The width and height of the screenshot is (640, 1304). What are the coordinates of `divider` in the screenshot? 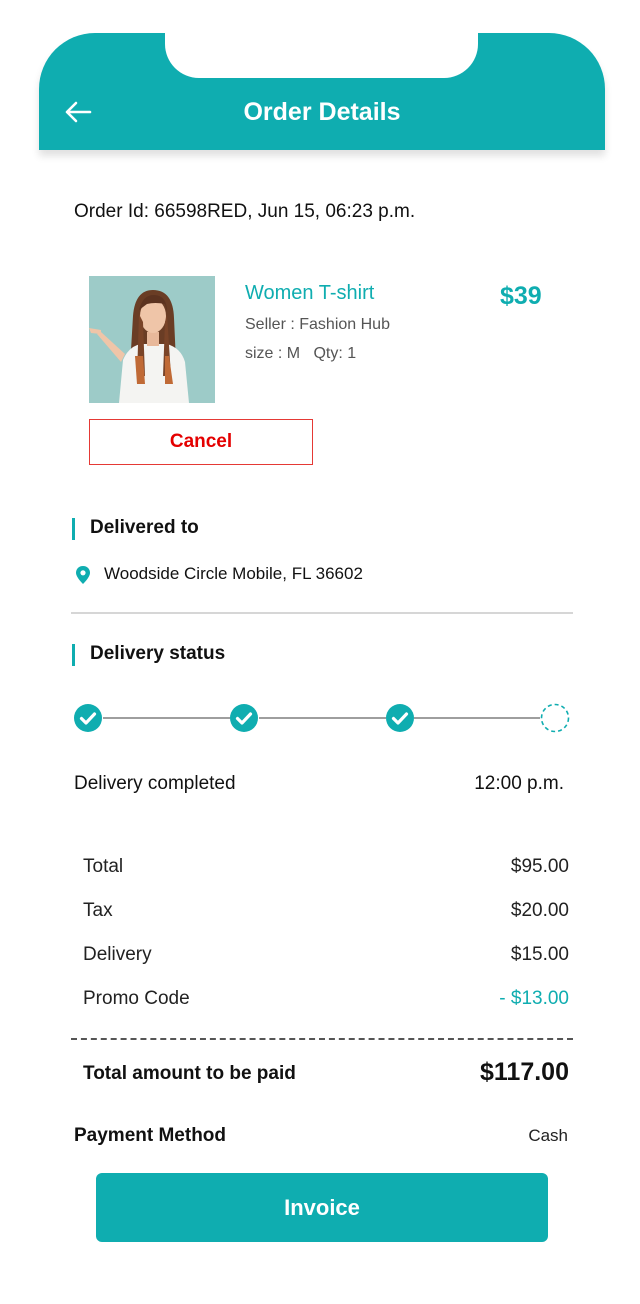 It's located at (322, 613).